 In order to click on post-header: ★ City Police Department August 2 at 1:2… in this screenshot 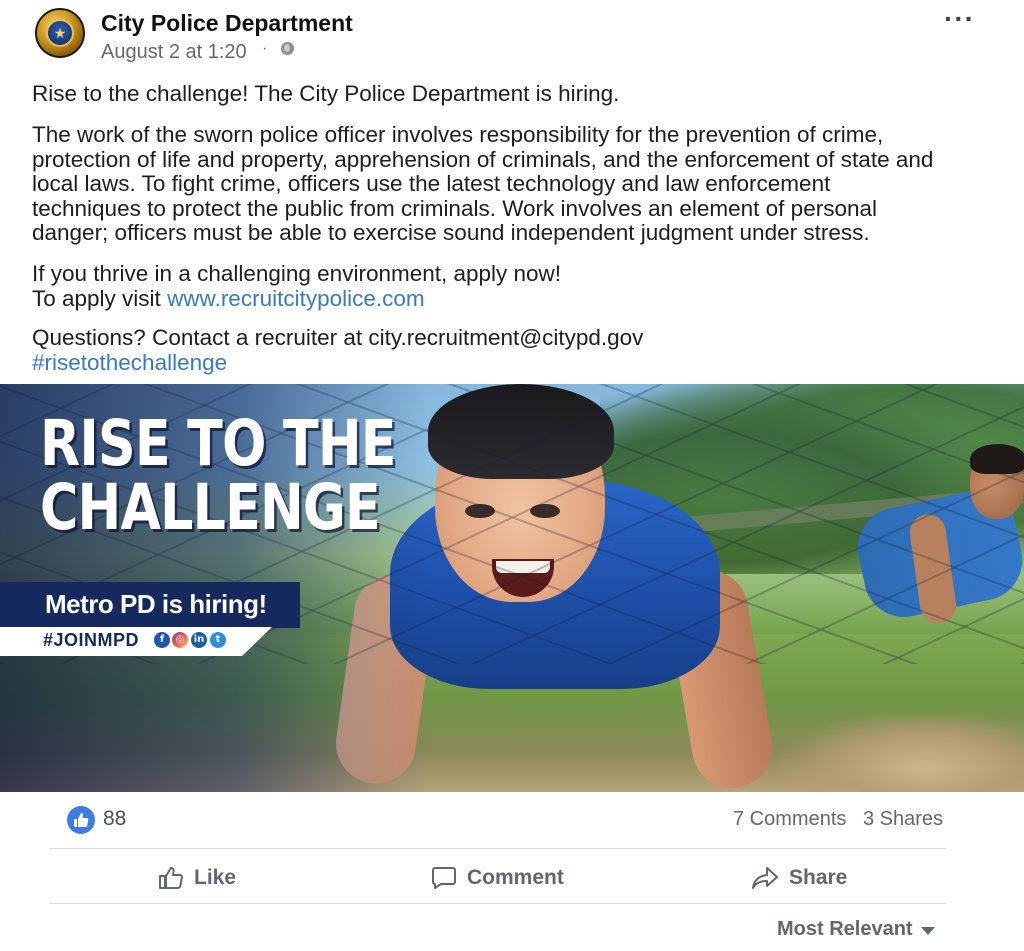, I will do `click(512, 39)`.